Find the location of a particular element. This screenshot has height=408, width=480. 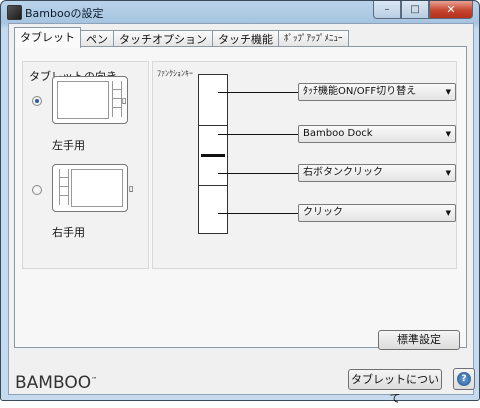

right-hand-radio is located at coordinates (37, 190).